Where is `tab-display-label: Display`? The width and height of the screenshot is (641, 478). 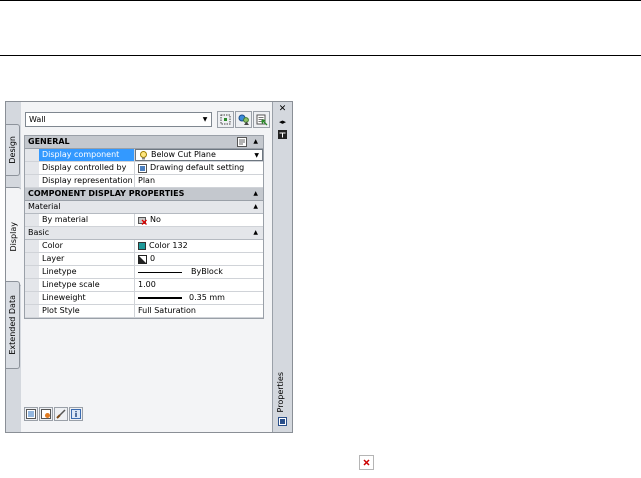
tab-display-label: Display is located at coordinates (13, 237).